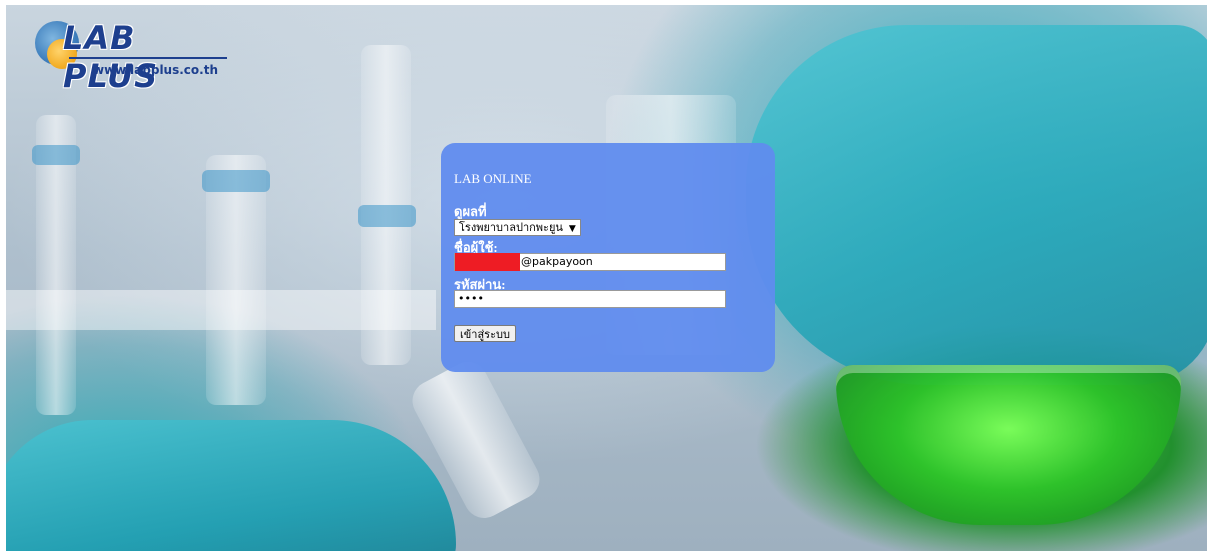 The height and width of the screenshot is (553, 1213). Describe the element at coordinates (487, 262) in the screenshot. I see `redaction-block` at that location.